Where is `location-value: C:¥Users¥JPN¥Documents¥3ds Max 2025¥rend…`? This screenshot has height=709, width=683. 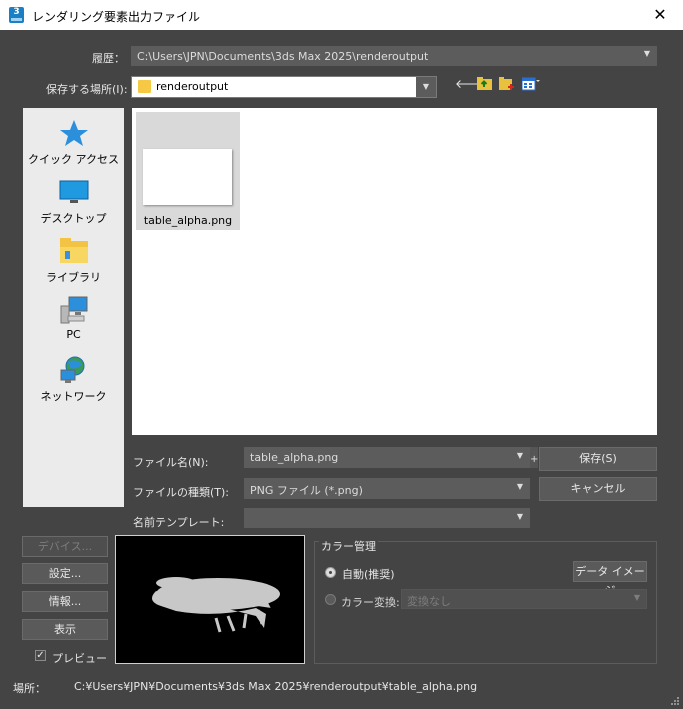 location-value: C:¥Users¥JPN¥Documents¥3ds Max 2025¥rend… is located at coordinates (276, 686).